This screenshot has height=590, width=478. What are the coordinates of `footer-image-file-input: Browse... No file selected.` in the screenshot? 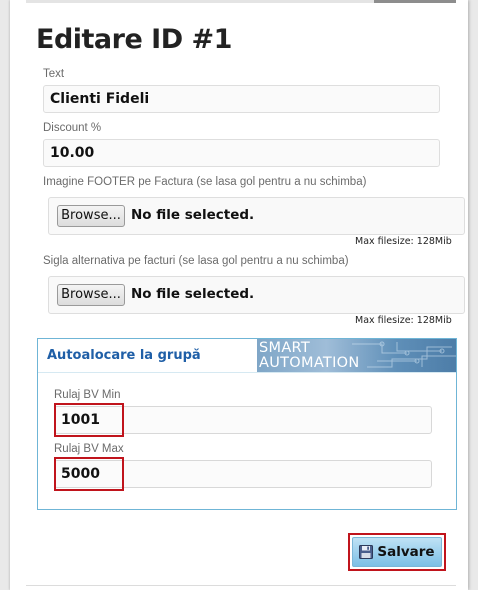 It's located at (256, 216).